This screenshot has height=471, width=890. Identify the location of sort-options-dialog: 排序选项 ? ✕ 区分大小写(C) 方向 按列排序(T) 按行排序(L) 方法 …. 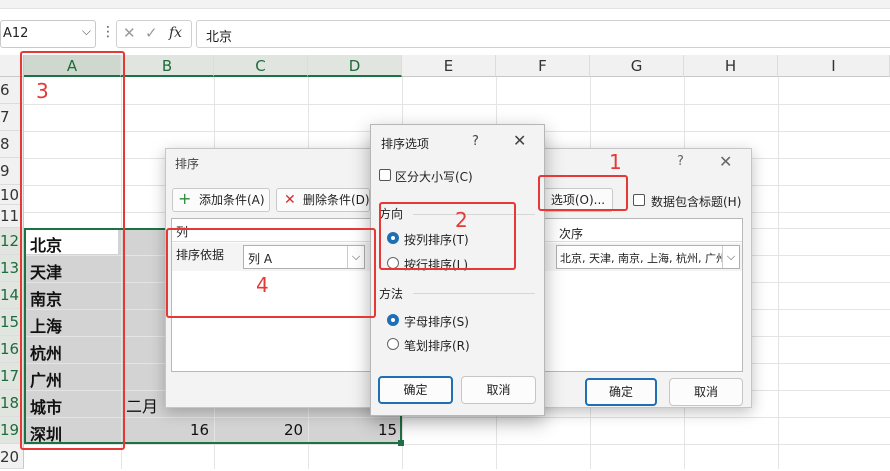
(457, 270).